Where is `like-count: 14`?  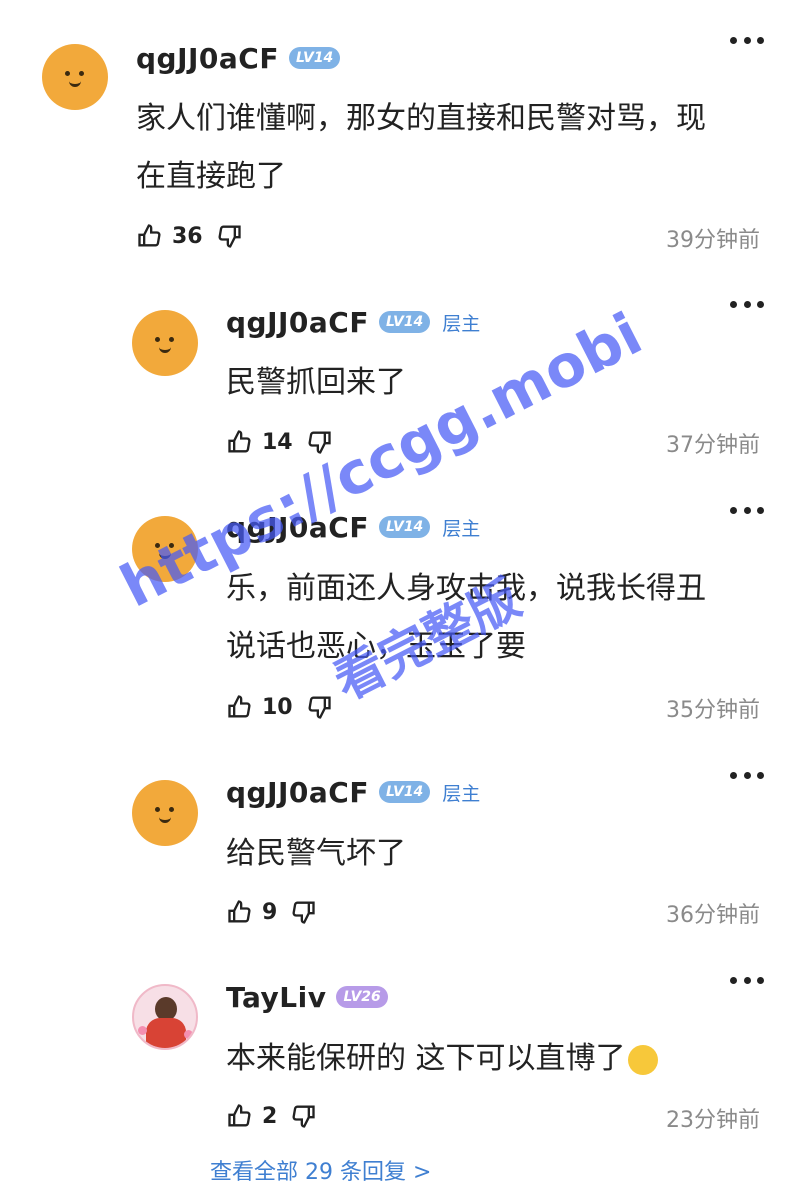
like-count: 14 is located at coordinates (277, 442).